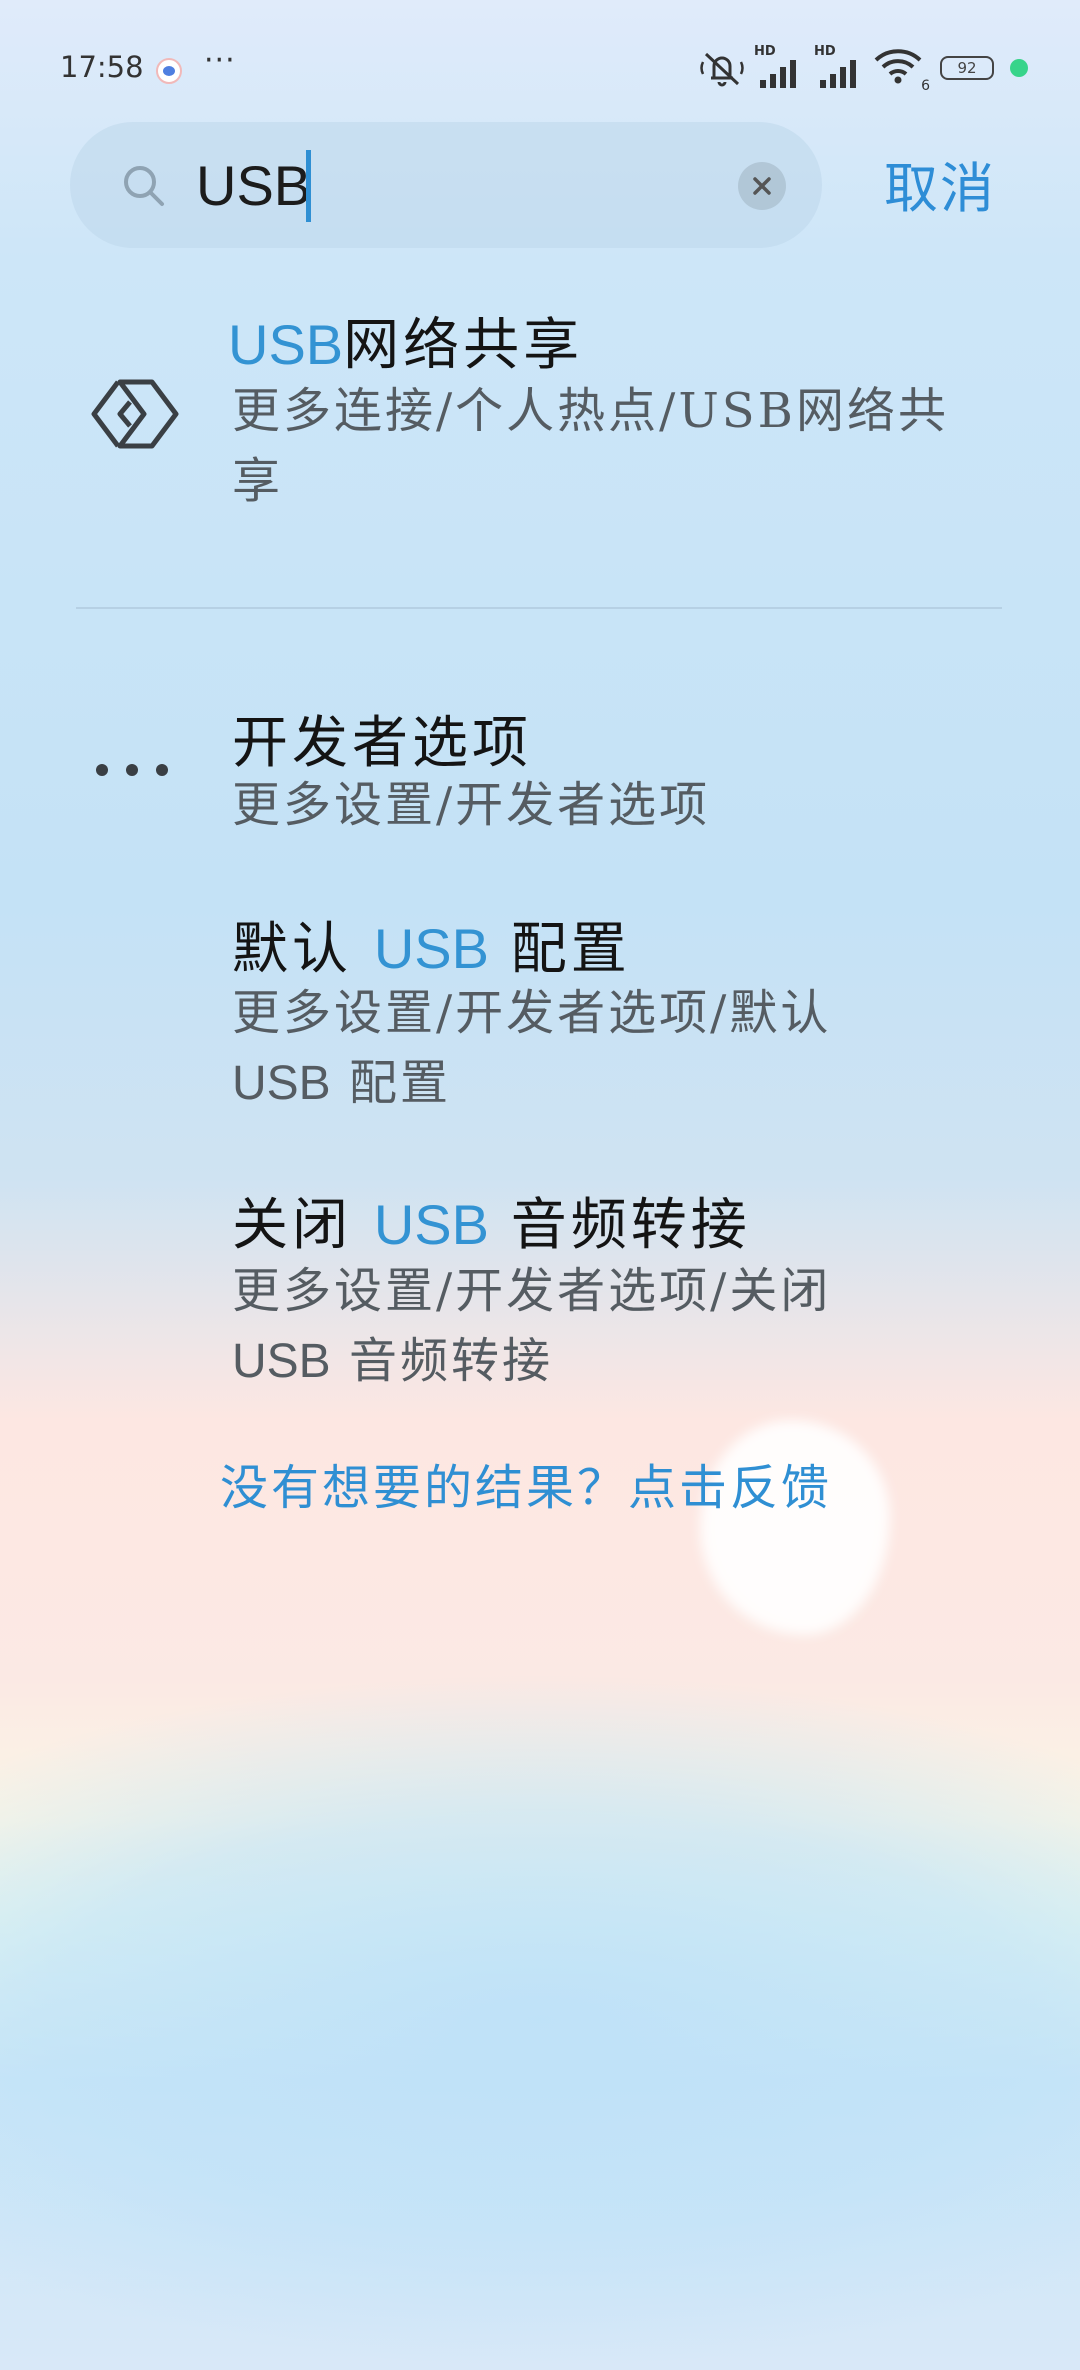  Describe the element at coordinates (779, 66) in the screenshot. I see `signal-icon-1: HD` at that location.